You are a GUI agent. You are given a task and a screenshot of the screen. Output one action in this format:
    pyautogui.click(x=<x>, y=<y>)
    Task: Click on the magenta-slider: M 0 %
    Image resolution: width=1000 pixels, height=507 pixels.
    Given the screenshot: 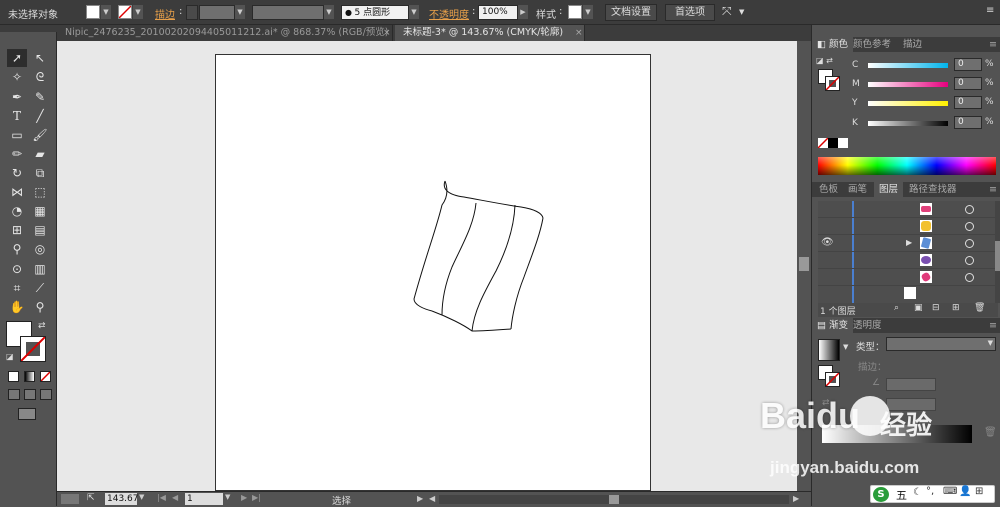 What is the action you would take?
    pyautogui.click(x=924, y=84)
    